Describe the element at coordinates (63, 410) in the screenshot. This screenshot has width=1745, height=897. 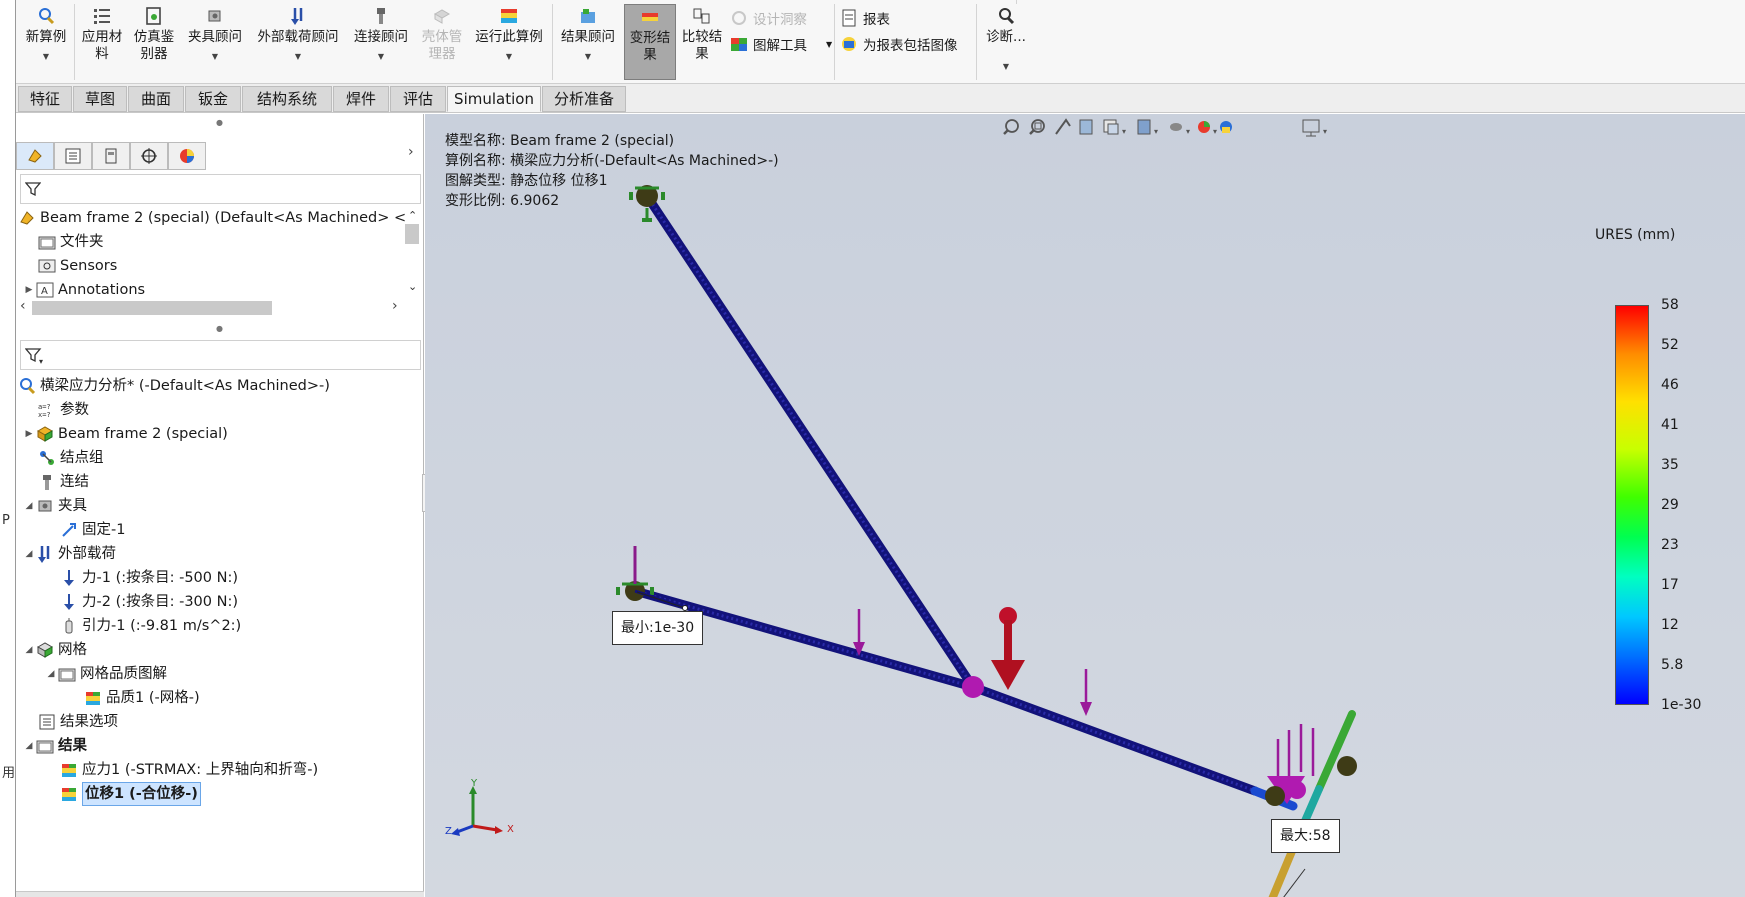
I see `tree-item-params: a=? x=? 参数` at that location.